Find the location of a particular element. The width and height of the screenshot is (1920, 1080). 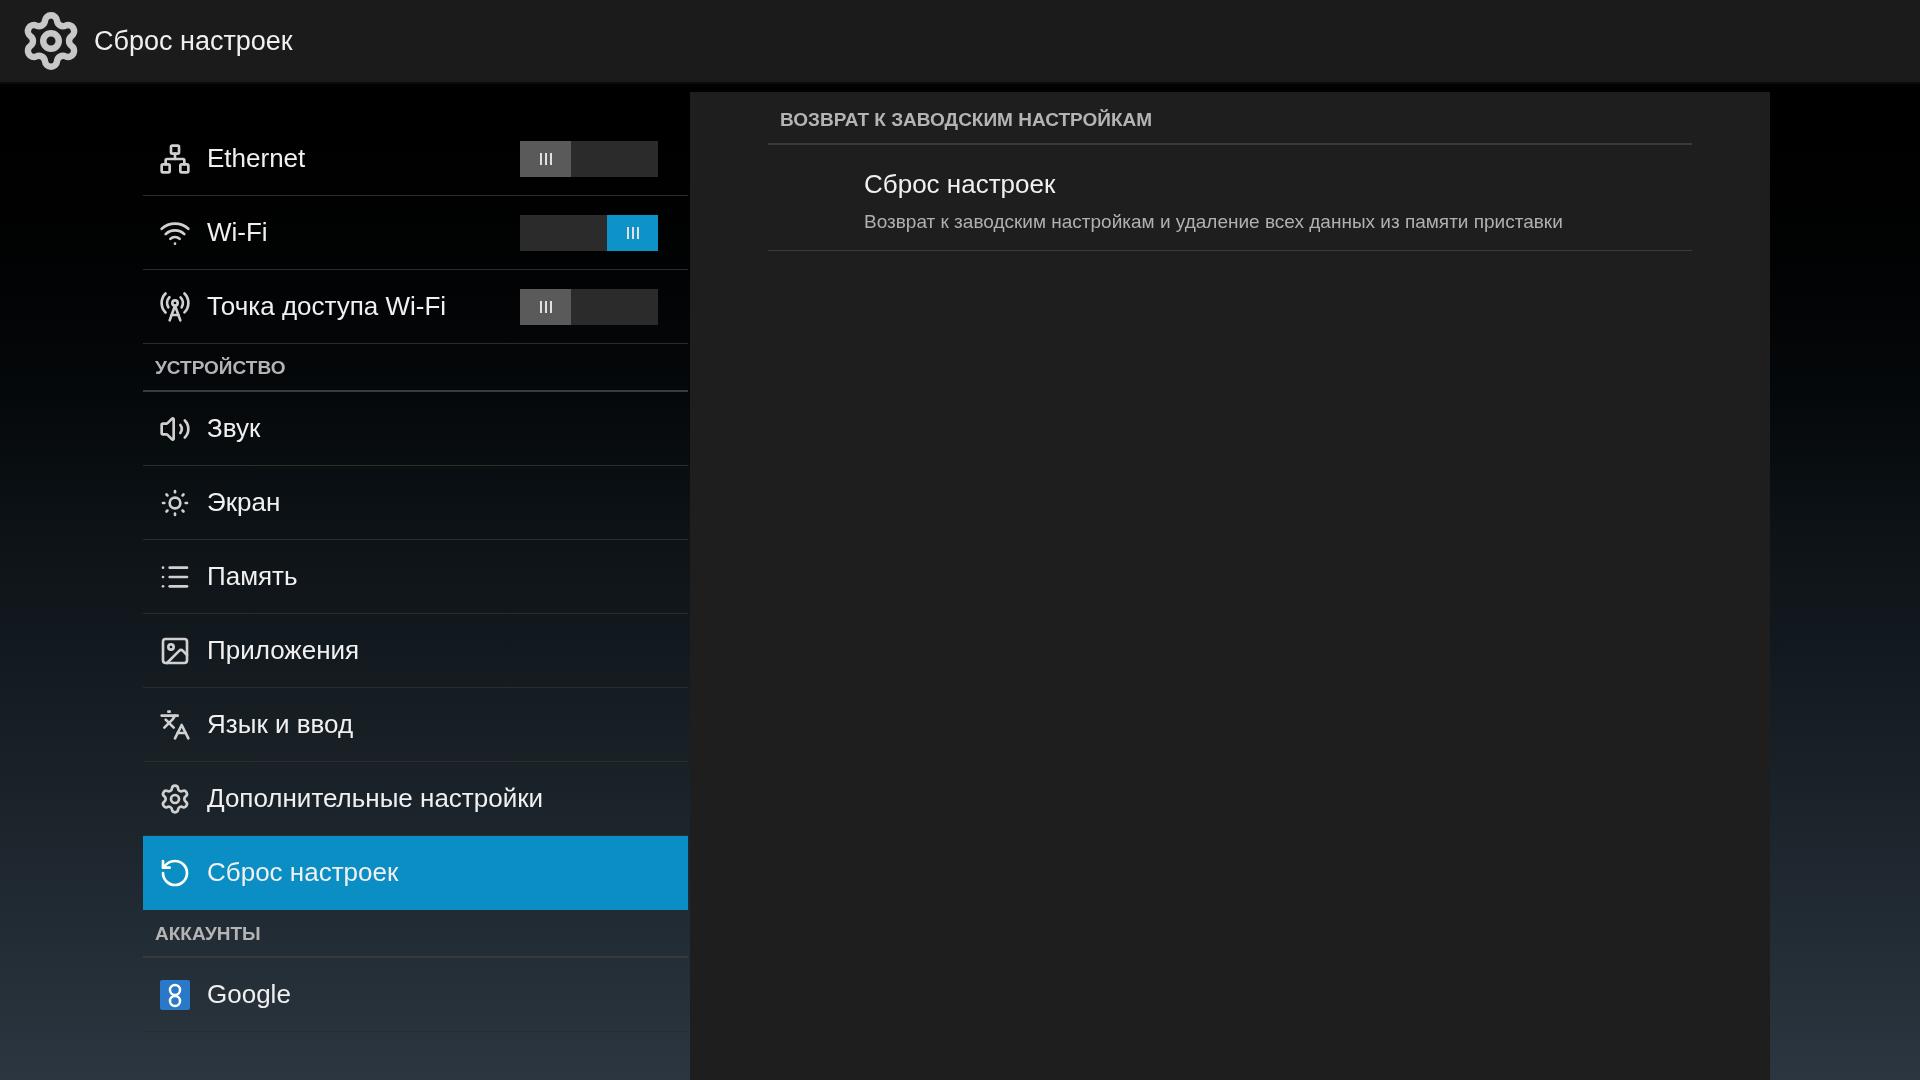

settings-item: Язык и ввод is located at coordinates (415, 725).